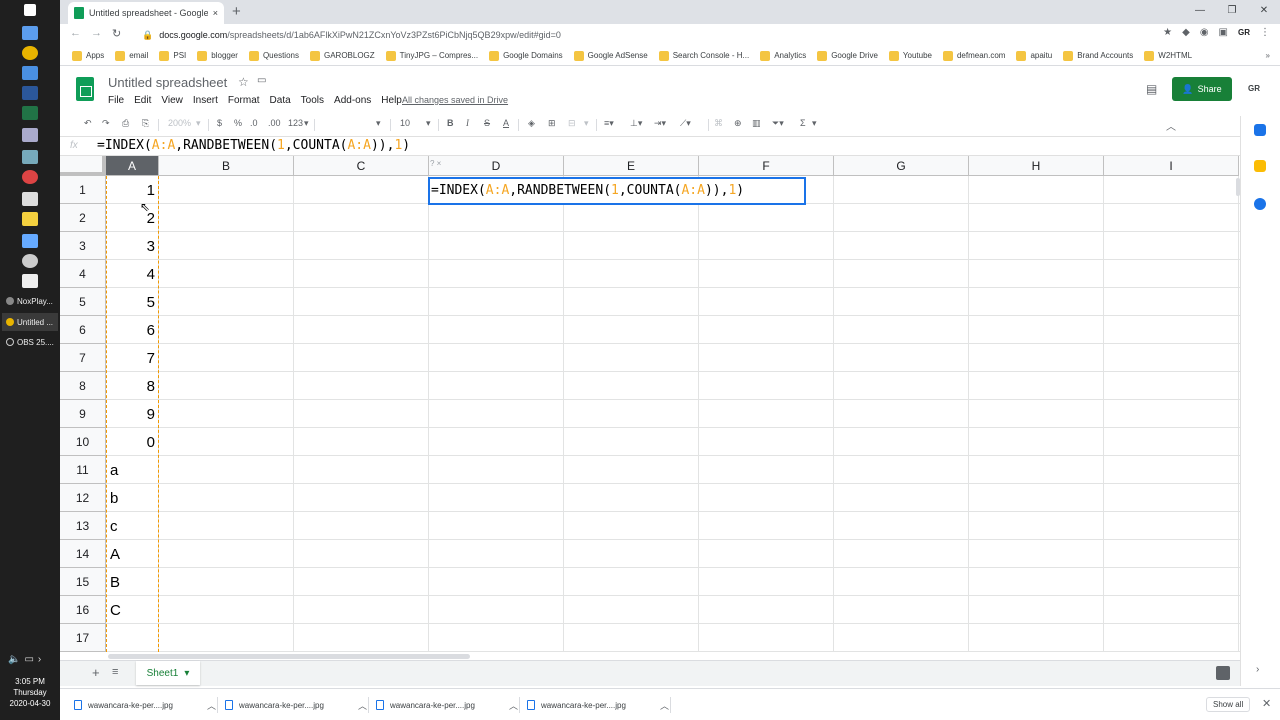  What do you see at coordinates (88, 123) in the screenshot?
I see `undo-icon: ↶` at bounding box center [88, 123].